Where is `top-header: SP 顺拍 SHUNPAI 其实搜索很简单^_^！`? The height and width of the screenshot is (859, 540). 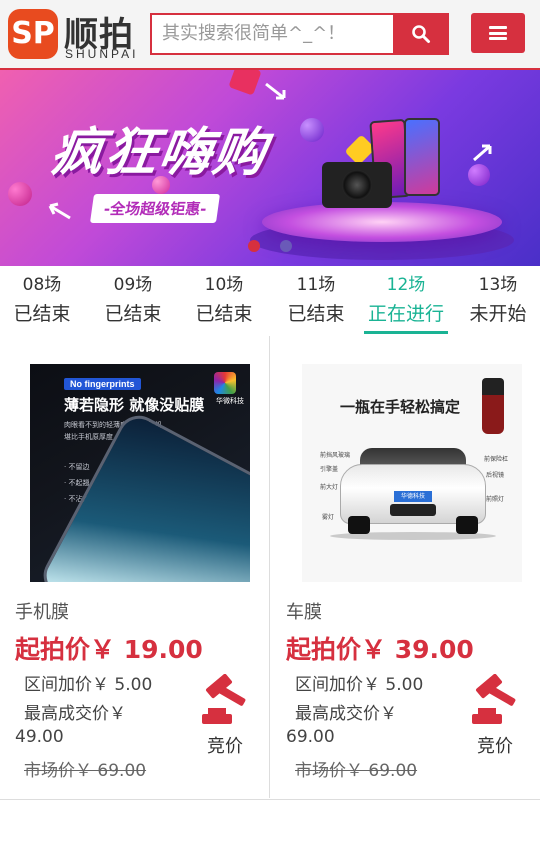 top-header: SP 顺拍 SHUNPAI 其实搜索很简单^_^！ is located at coordinates (270, 35).